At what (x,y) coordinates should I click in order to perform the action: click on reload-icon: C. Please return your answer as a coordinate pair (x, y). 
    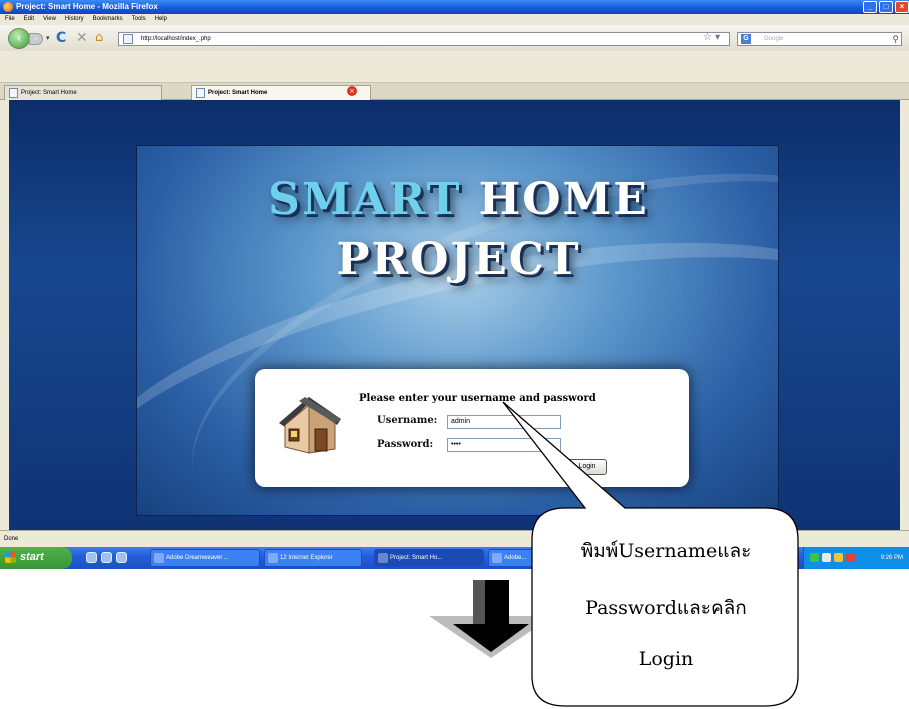
    Looking at the image, I should click on (61, 38).